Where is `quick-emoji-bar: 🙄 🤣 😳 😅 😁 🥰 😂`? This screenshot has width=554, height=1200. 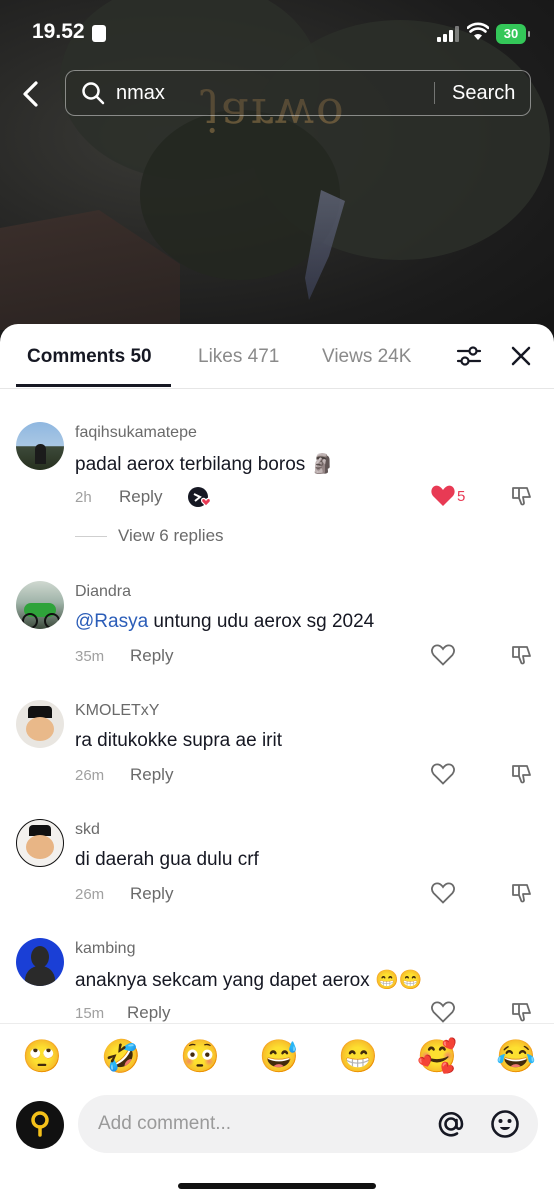
quick-emoji-bar: 🙄 🤣 😳 😅 😁 🥰 😂 is located at coordinates (277, 1058).